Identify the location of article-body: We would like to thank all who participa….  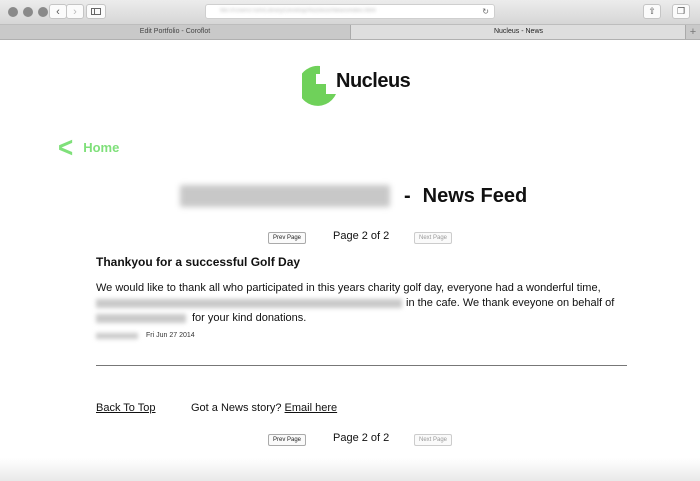
(366, 303).